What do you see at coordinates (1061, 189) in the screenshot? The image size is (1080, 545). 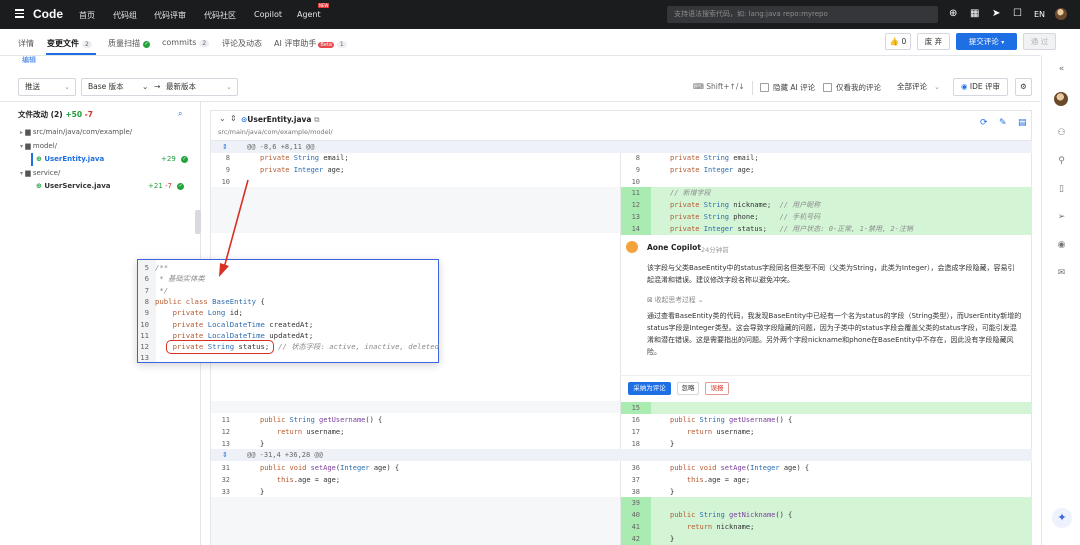 I see `file-icon: ▯` at bounding box center [1061, 189].